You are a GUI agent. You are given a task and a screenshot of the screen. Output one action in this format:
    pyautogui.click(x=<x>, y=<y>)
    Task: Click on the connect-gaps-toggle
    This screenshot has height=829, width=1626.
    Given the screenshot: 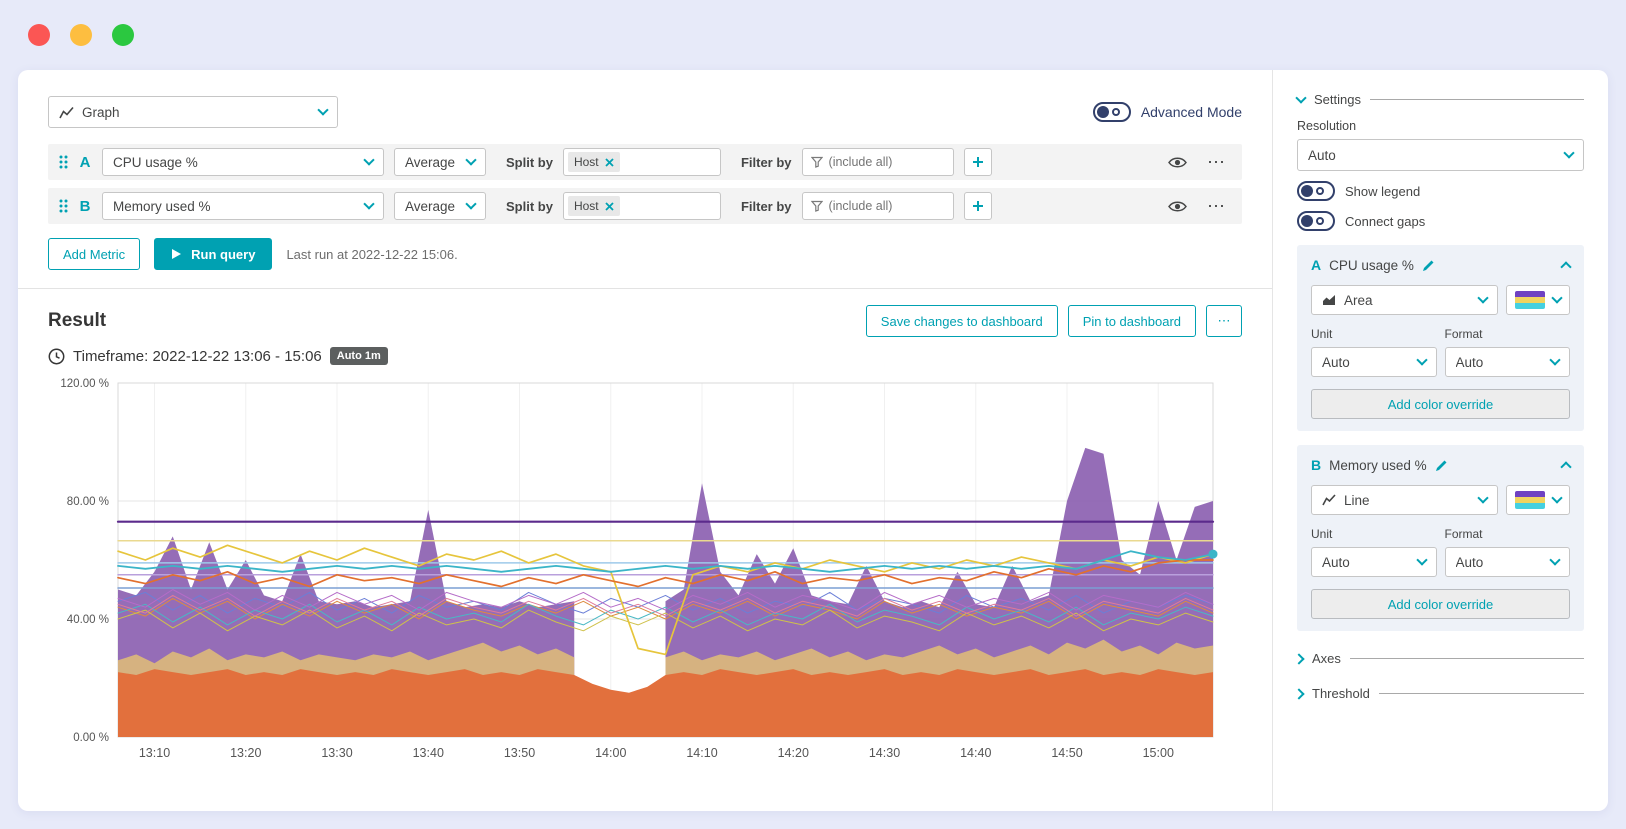 What is the action you would take?
    pyautogui.click(x=1316, y=221)
    